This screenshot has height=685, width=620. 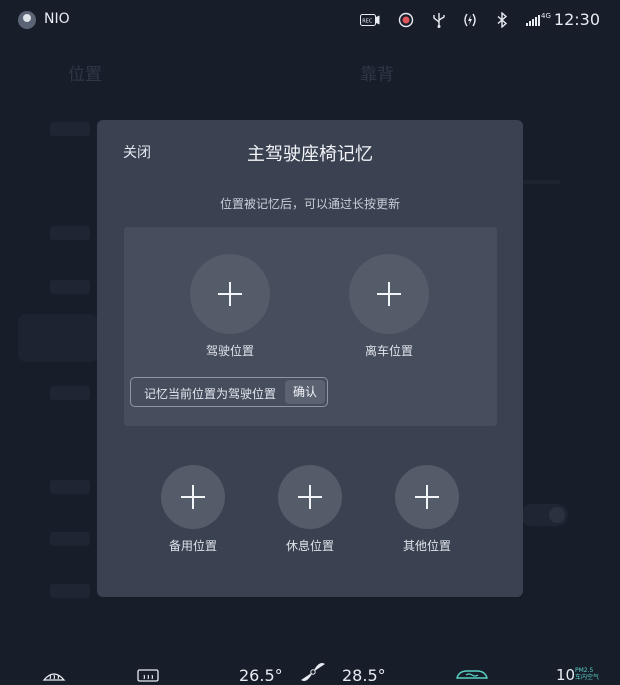 I want to click on slot-driving-position: 驾驶位置, so click(x=230, y=306).